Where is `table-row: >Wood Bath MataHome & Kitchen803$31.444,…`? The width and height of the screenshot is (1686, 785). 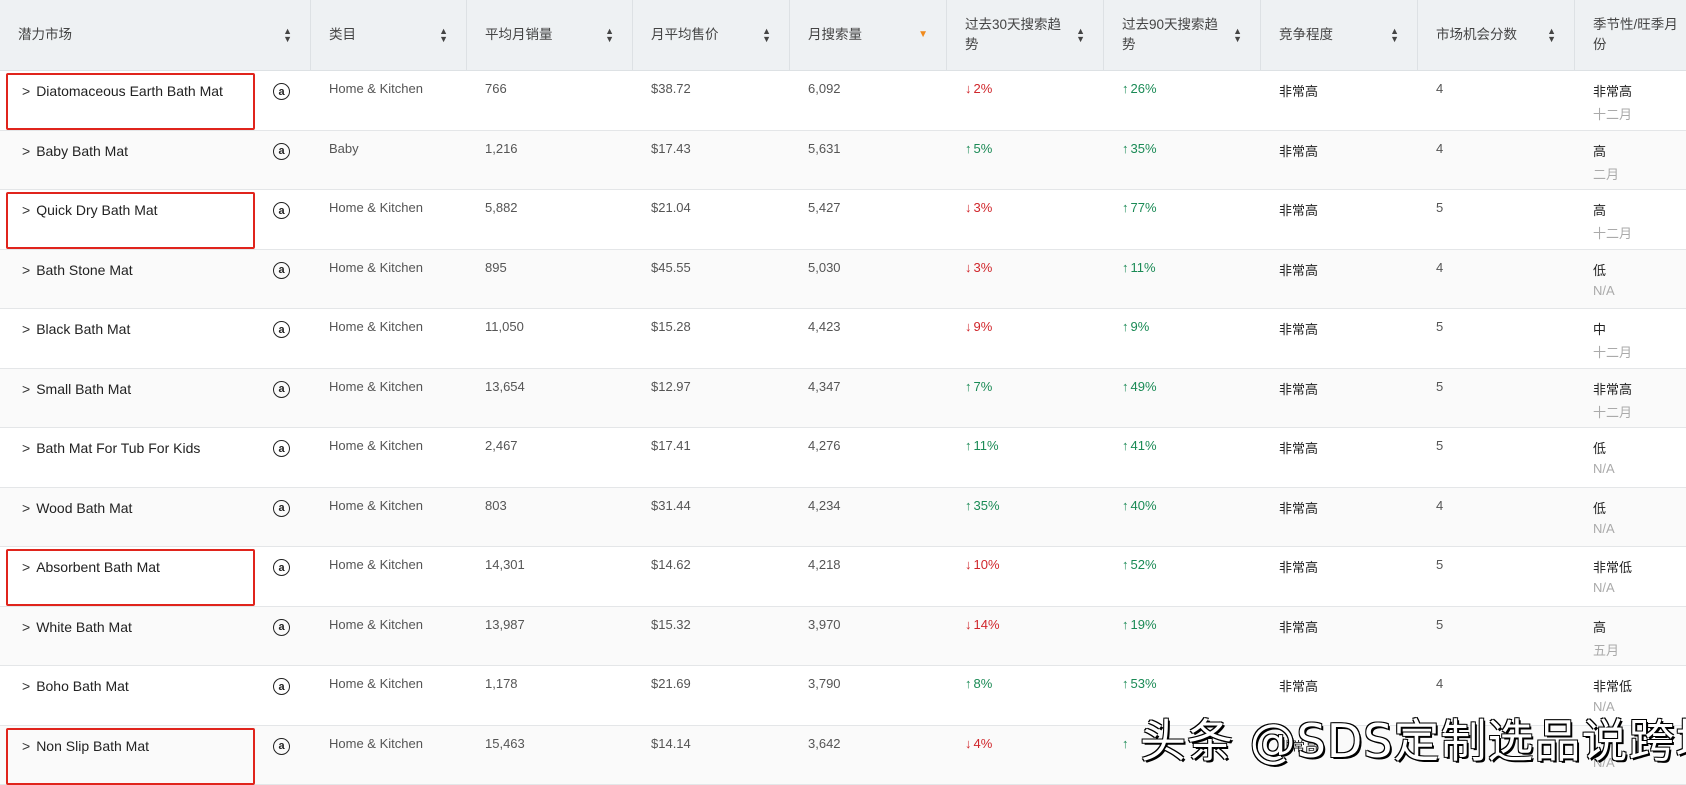 table-row: >Wood Bath MataHome & Kitchen803$31.444,… is located at coordinates (843, 518).